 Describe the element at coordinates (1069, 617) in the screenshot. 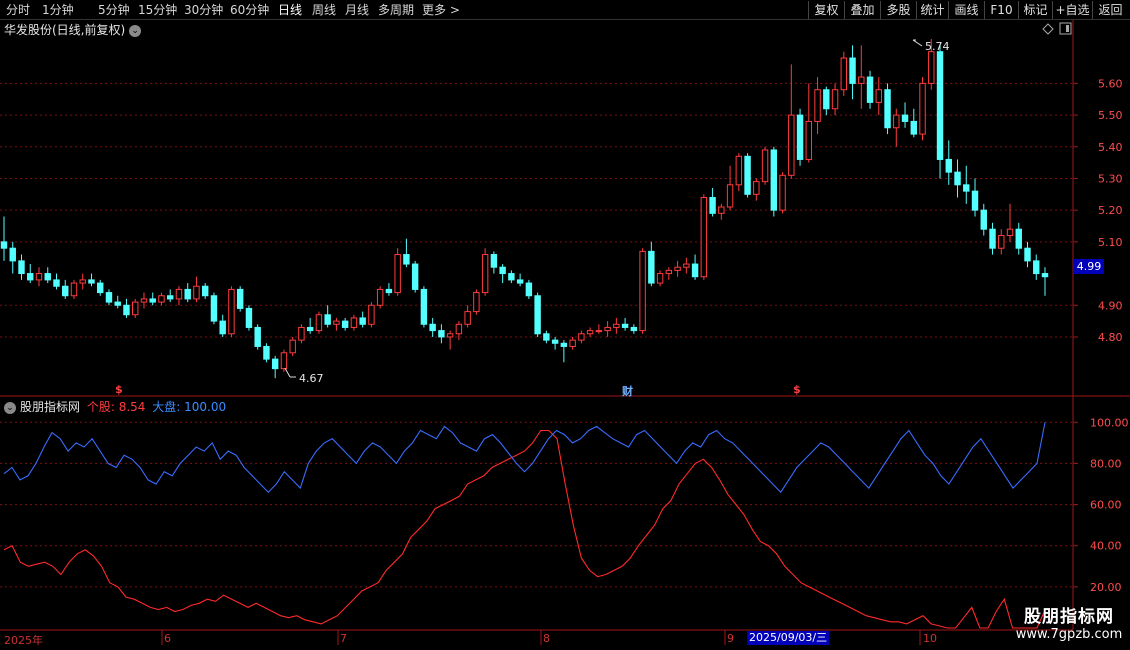

I see `watermark-title: 股朋指标网` at that location.